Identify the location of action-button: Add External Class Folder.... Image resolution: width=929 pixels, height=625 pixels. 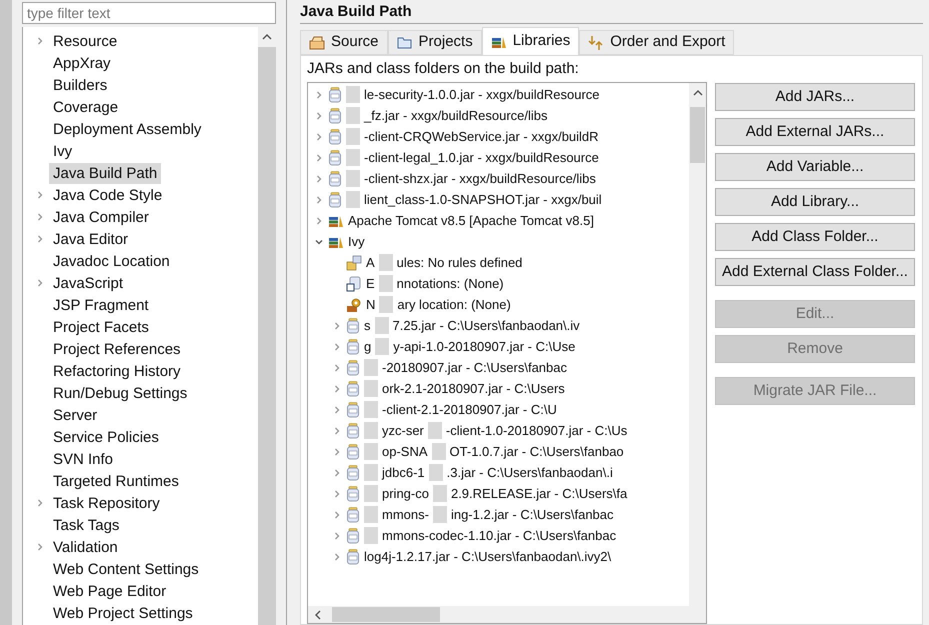
(815, 272).